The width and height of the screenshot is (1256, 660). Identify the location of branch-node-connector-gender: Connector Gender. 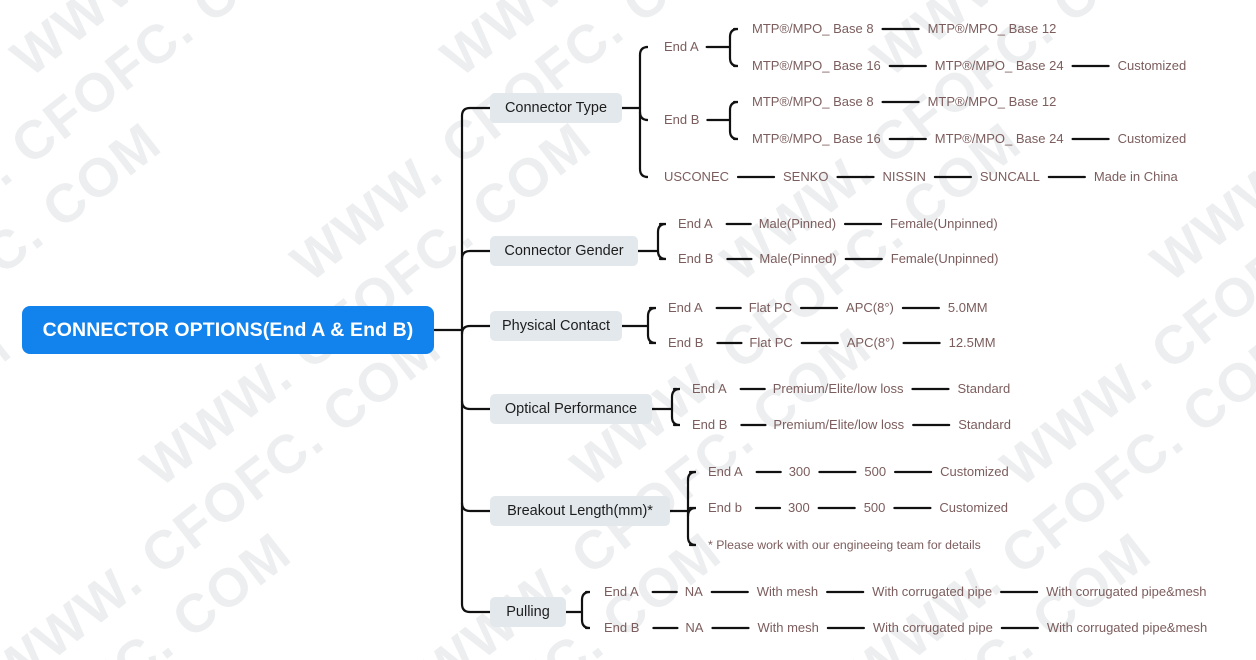
(564, 251).